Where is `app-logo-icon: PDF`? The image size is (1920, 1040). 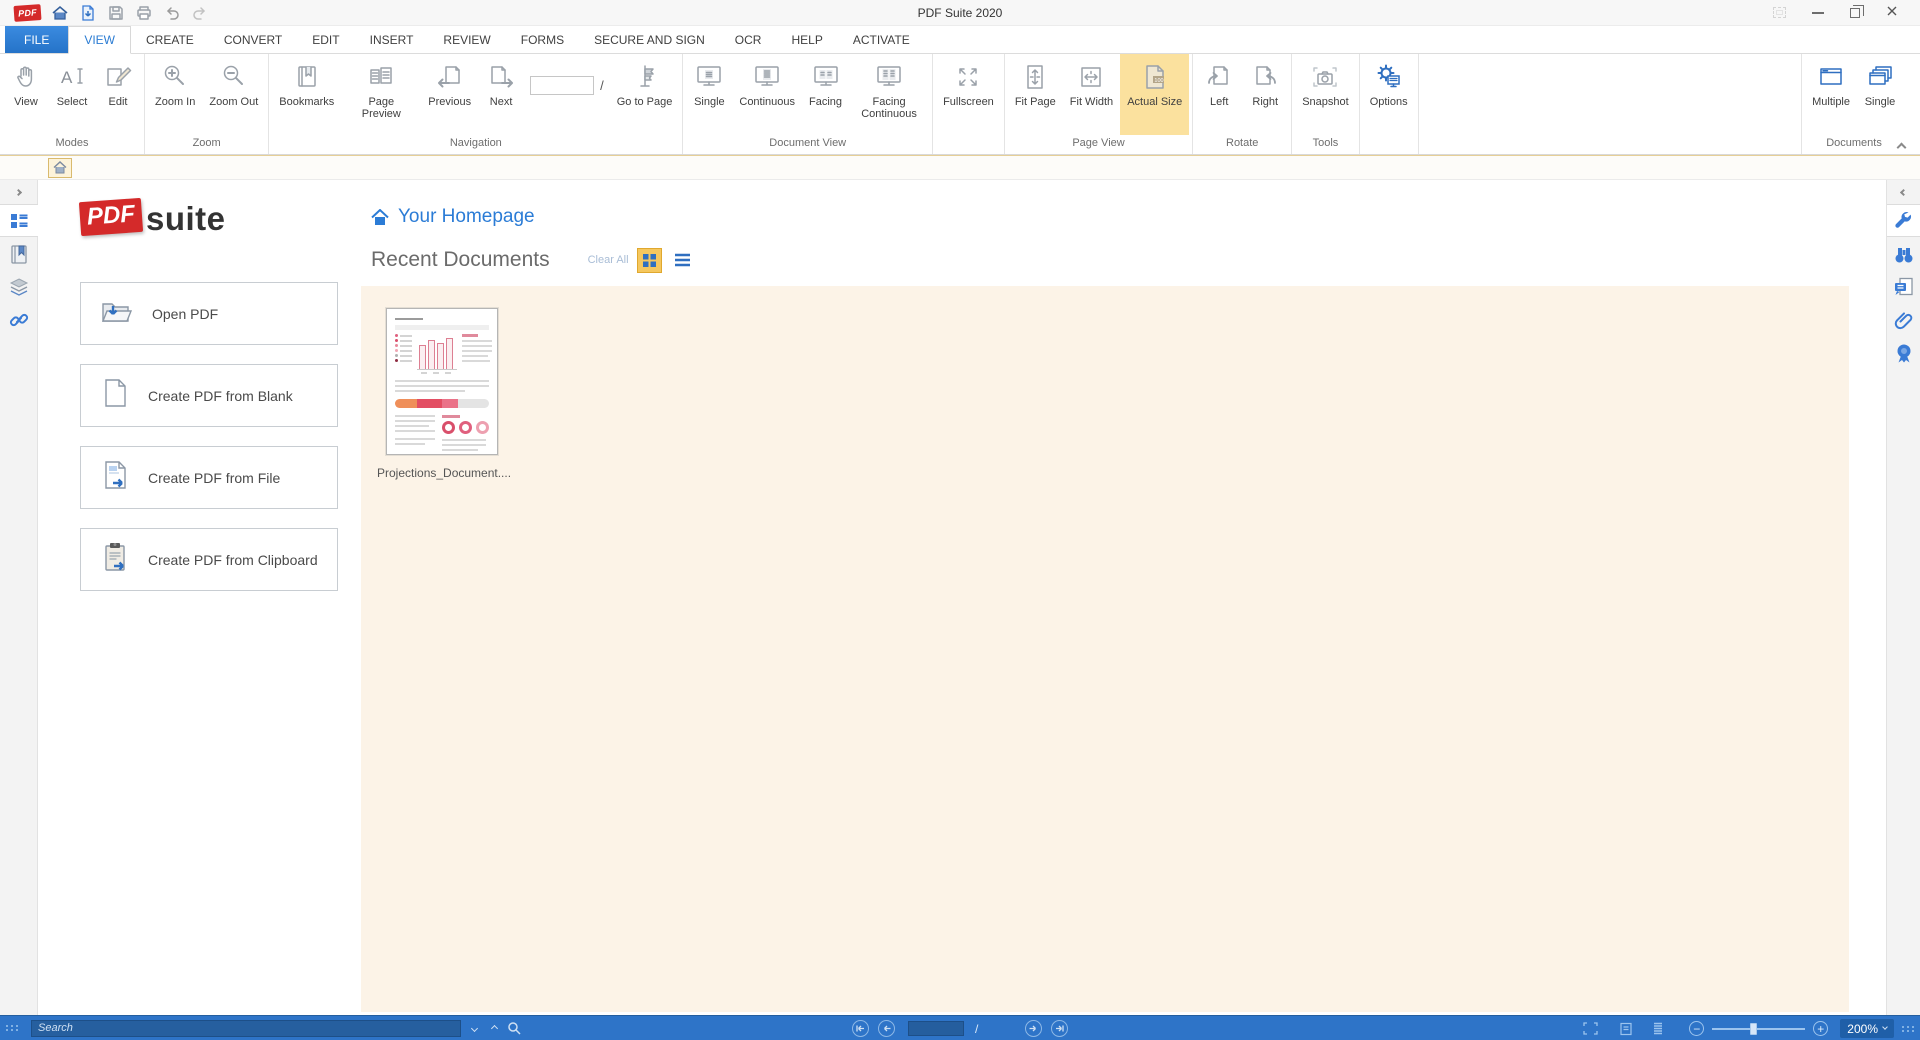 app-logo-icon: PDF is located at coordinates (27, 12).